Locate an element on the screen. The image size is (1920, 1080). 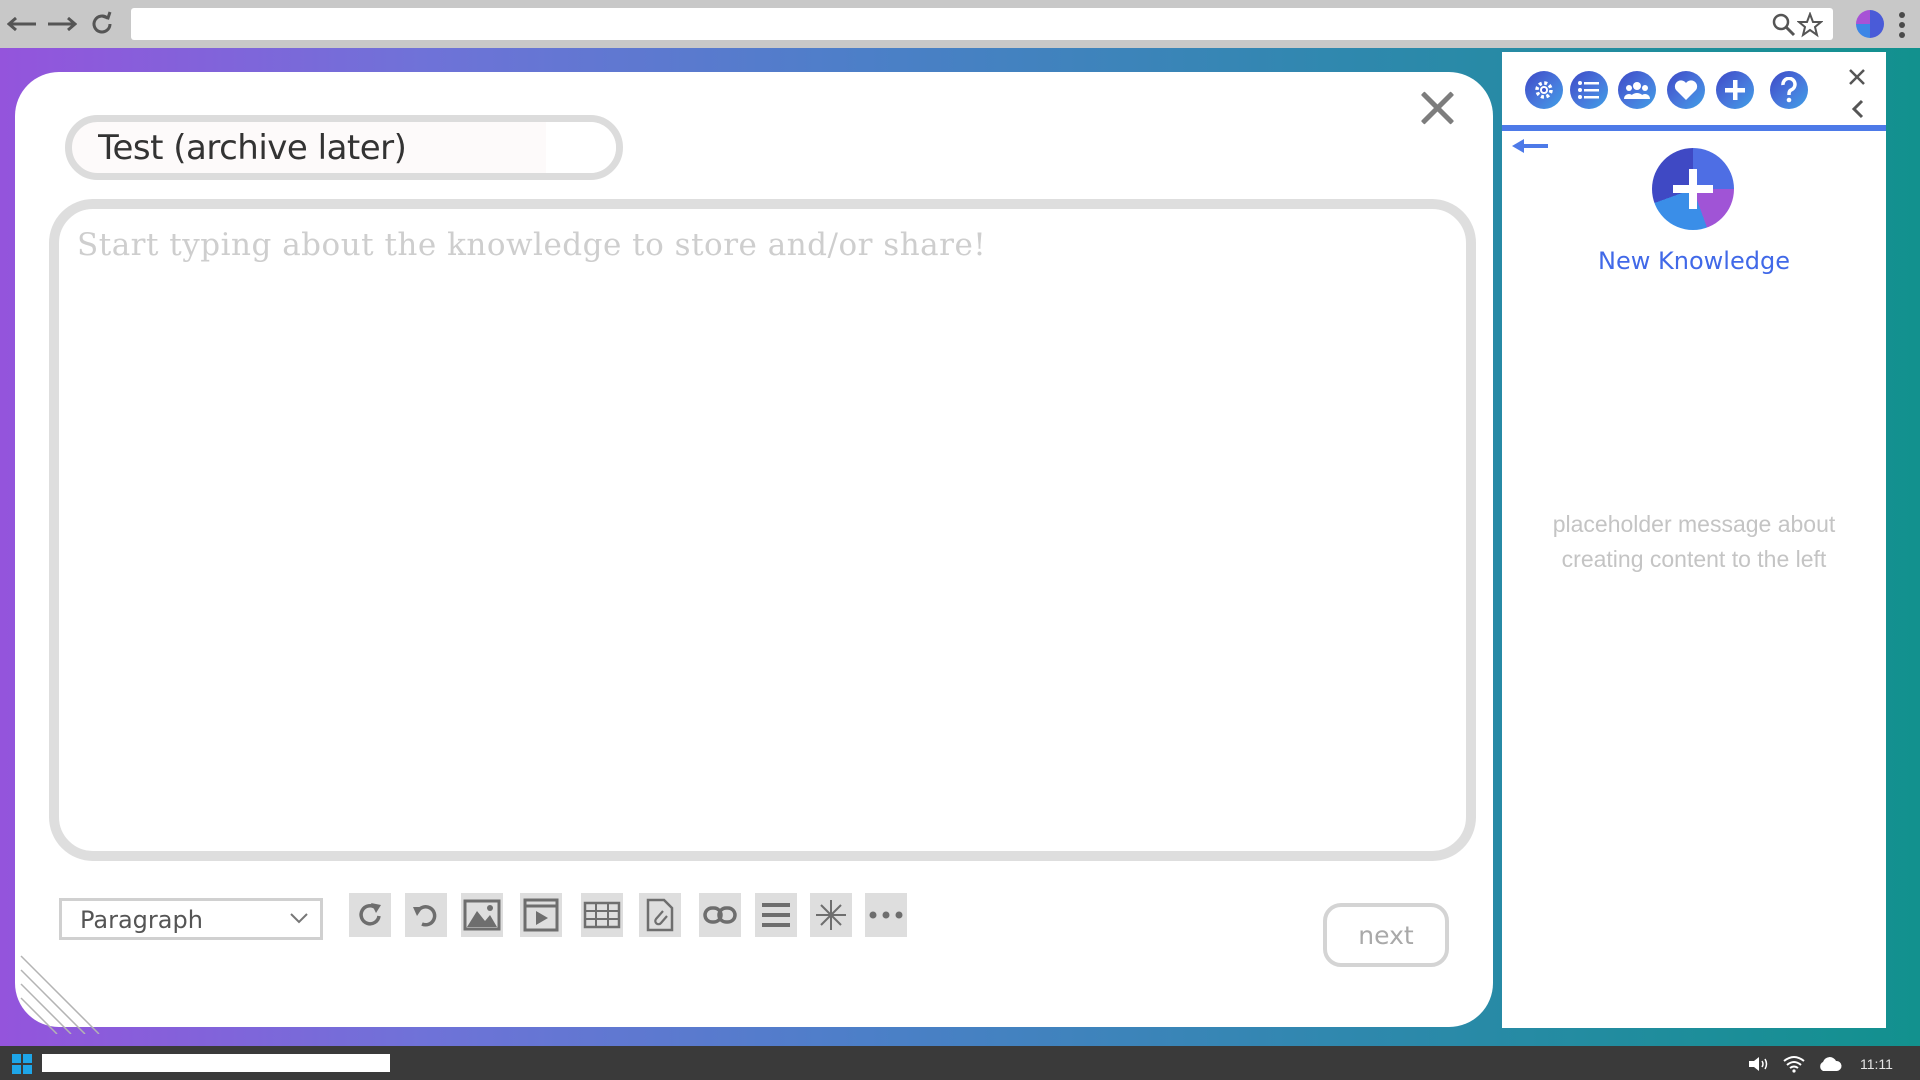
settings-icon is located at coordinates (1544, 90).